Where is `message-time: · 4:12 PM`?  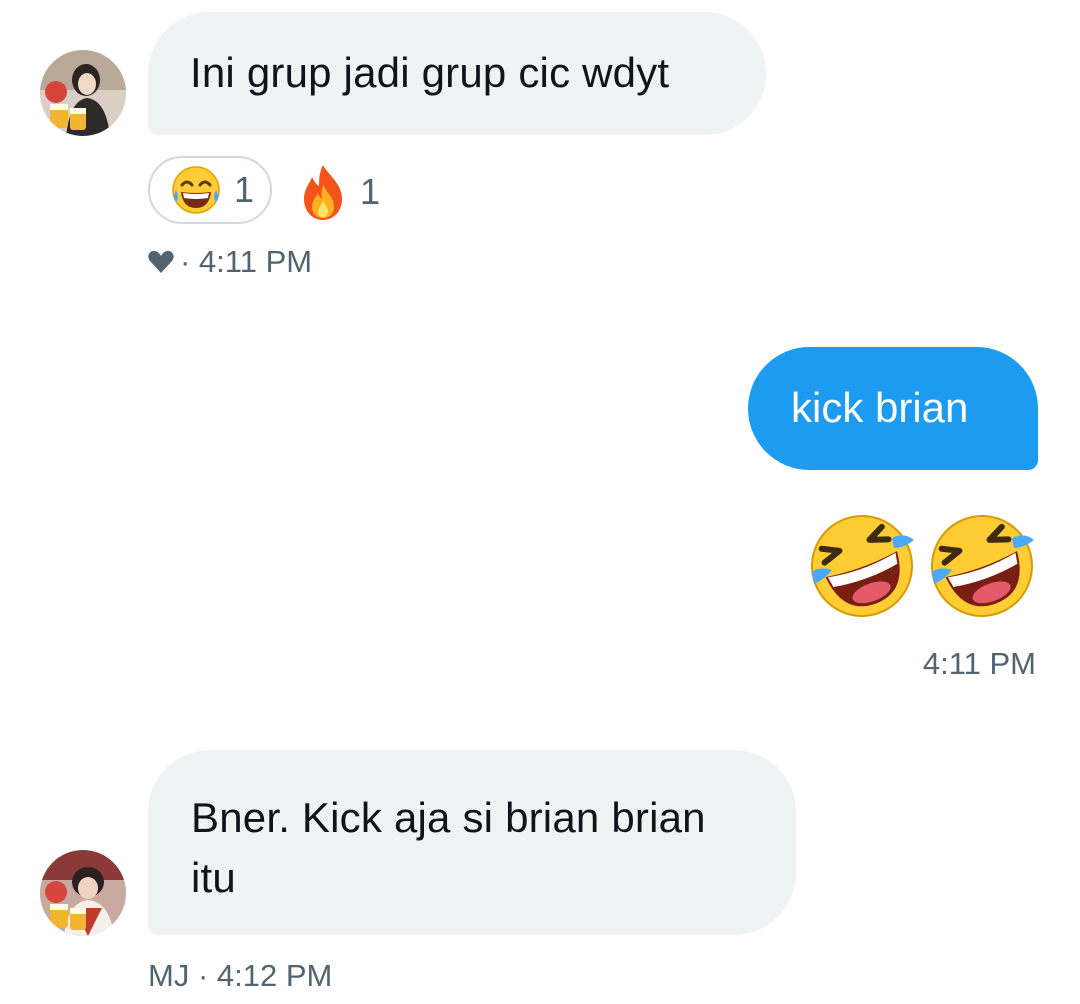 message-time: · 4:12 PM is located at coordinates (265, 975).